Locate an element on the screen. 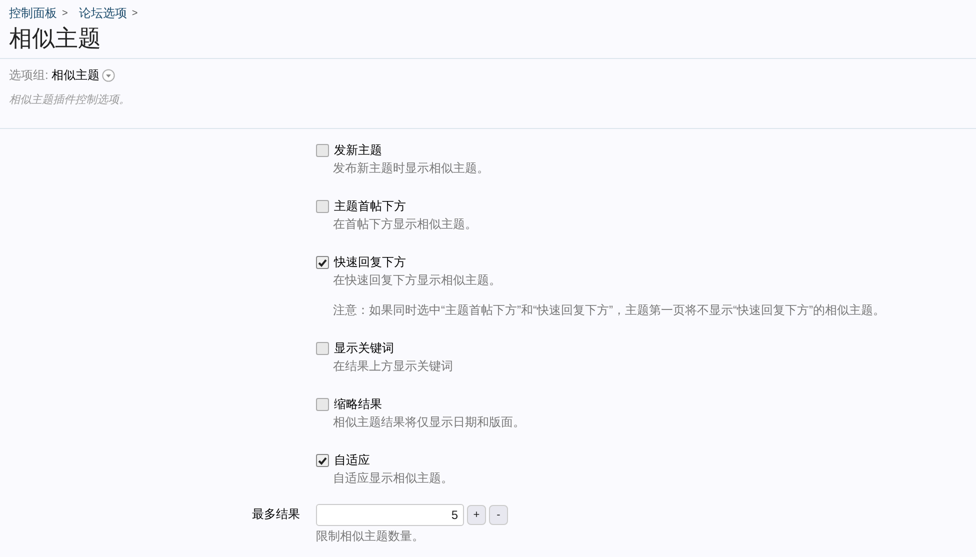 The height and width of the screenshot is (557, 976). group-description: 相似主题插件控制选项。 is located at coordinates (70, 100).